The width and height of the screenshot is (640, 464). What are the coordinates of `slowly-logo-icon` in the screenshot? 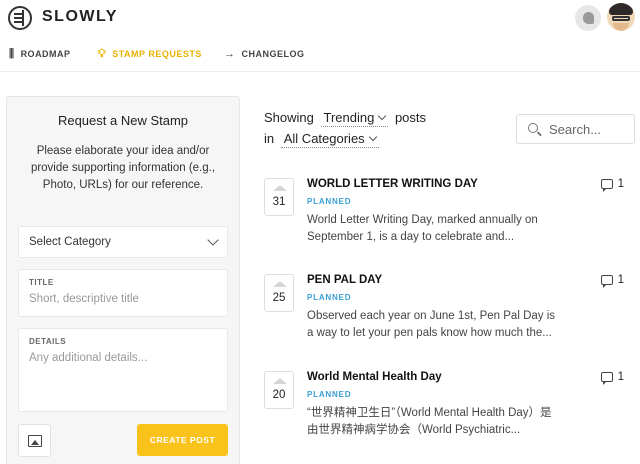 It's located at (20, 18).